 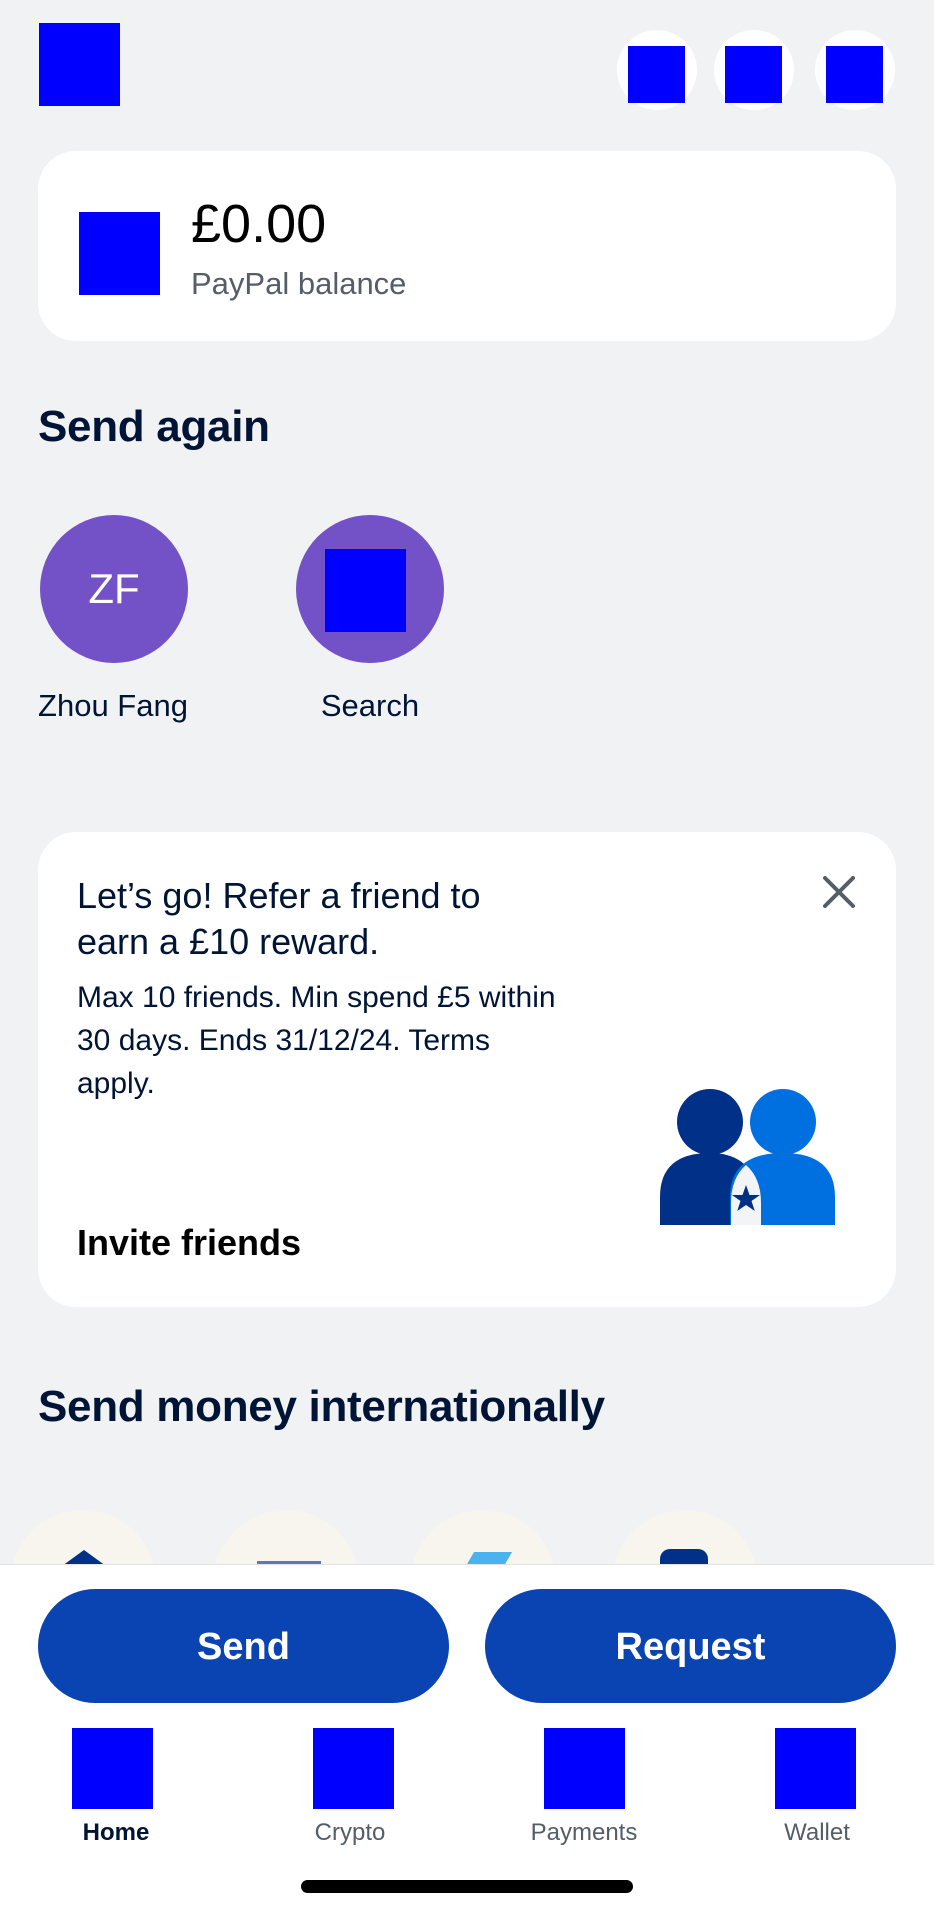 I want to click on send-again-title: Send again, so click(x=154, y=426).